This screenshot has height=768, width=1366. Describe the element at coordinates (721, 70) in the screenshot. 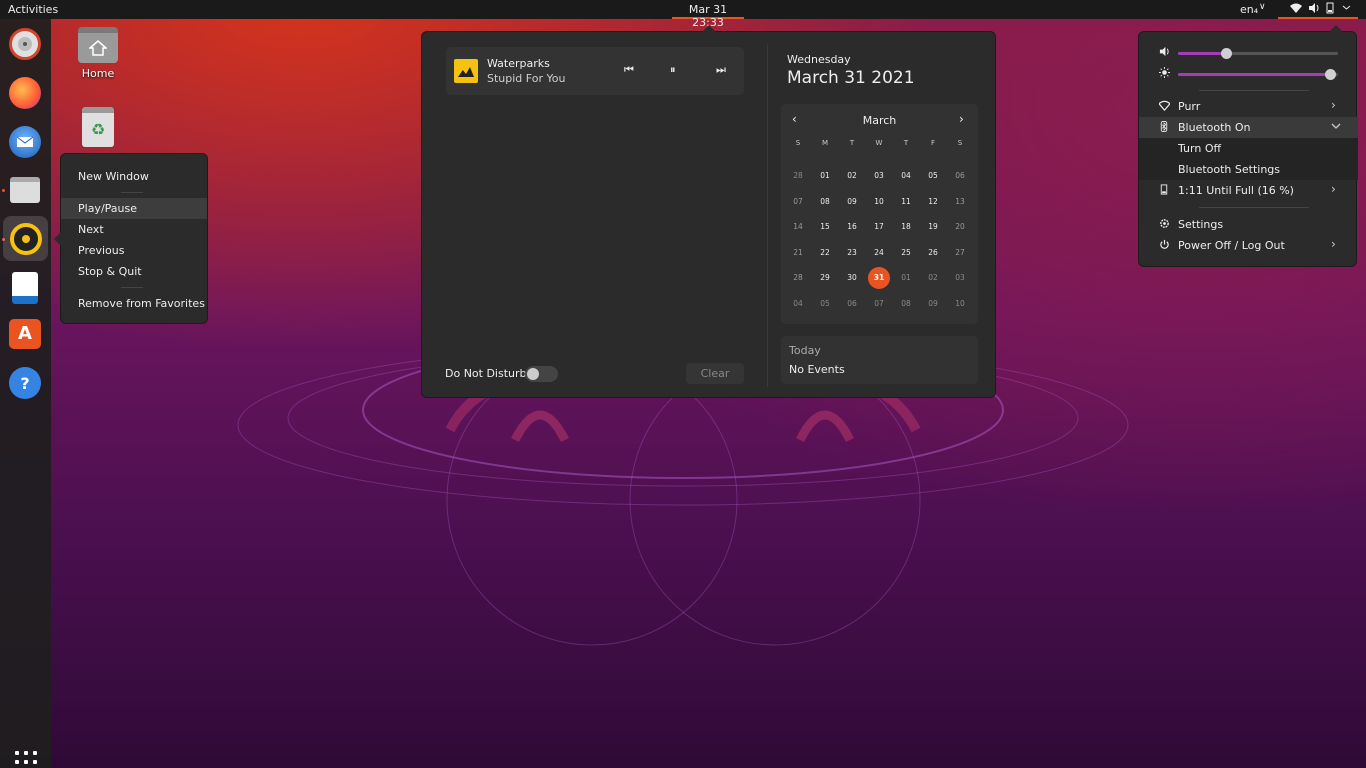

I see `next-track-icon: ⏭` at that location.